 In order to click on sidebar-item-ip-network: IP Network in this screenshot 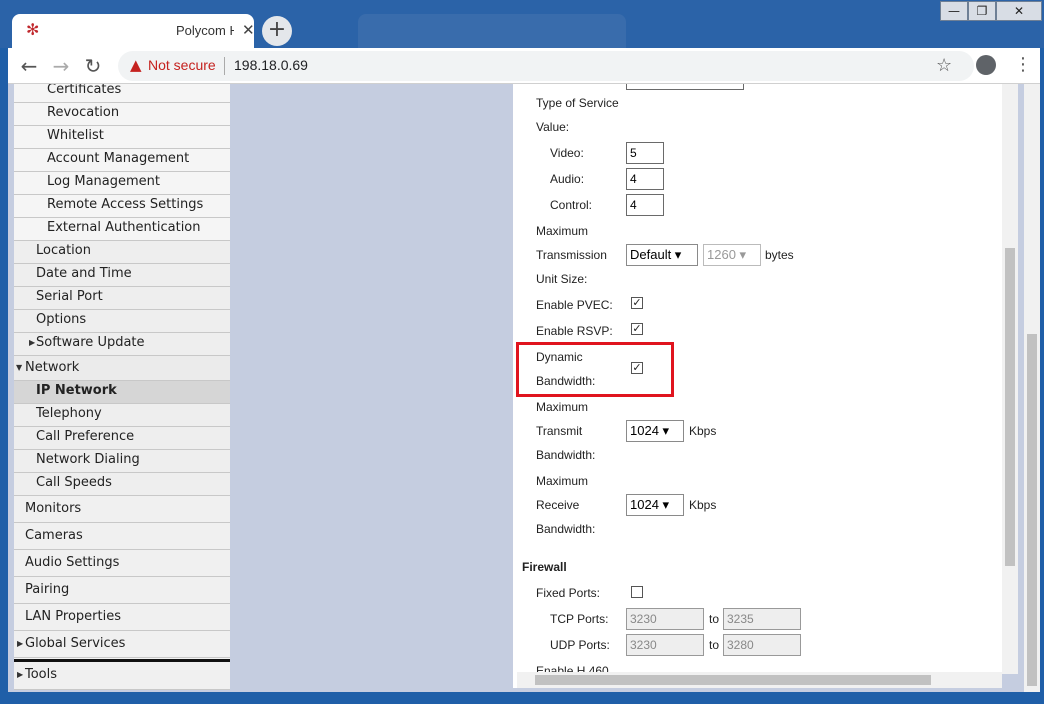, I will do `click(122, 392)`.